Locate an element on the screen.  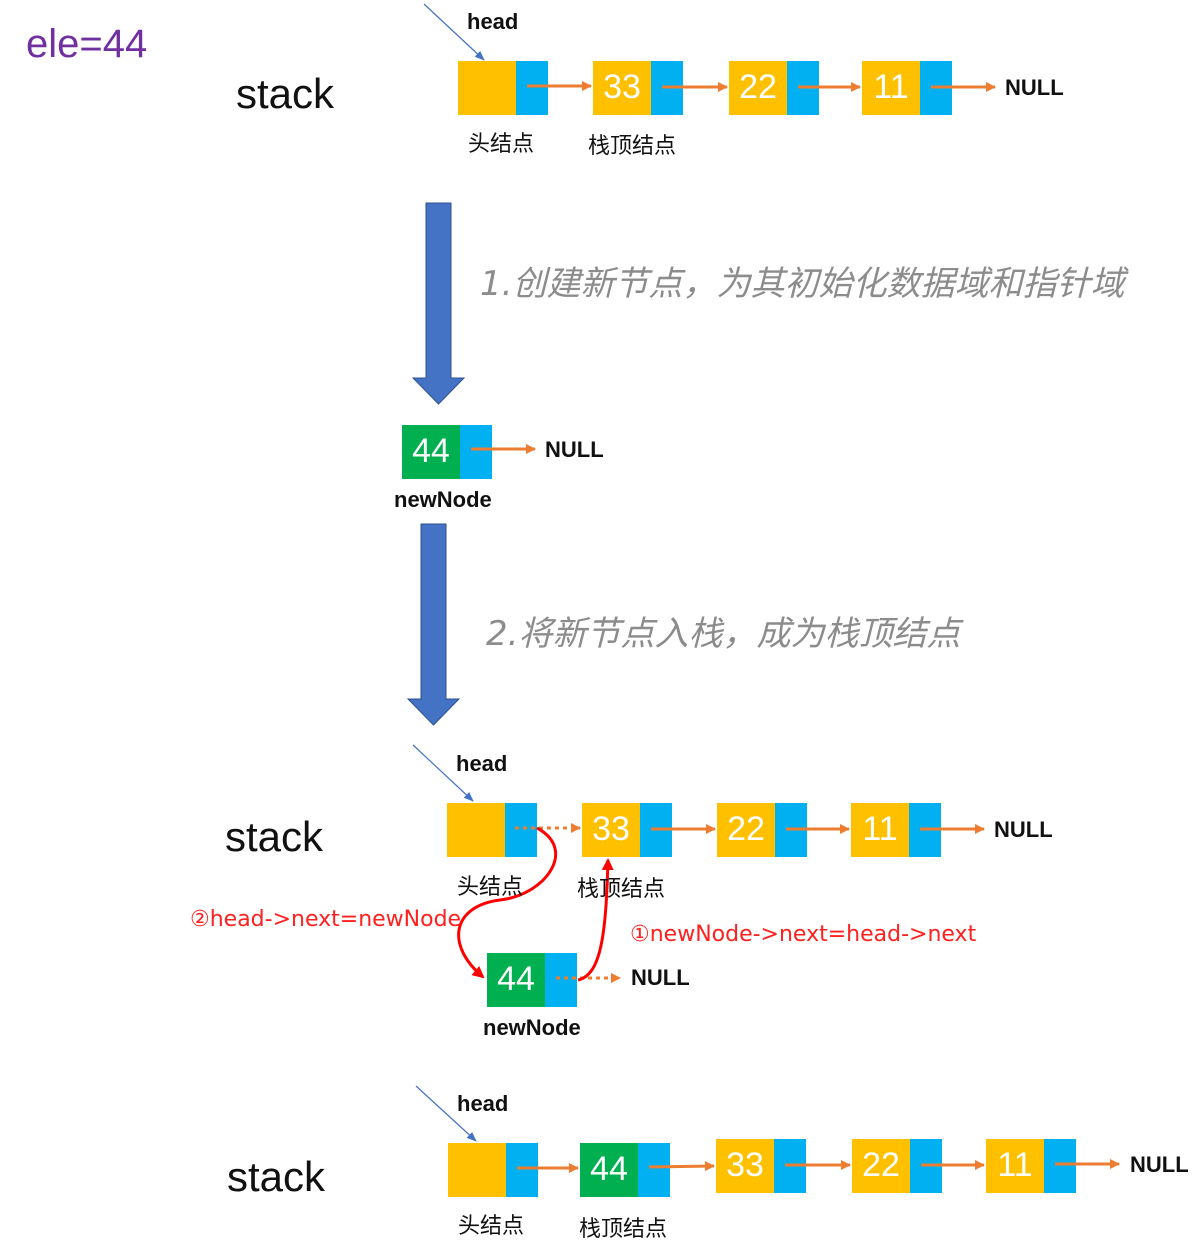
next-pointer-arrow is located at coordinates (681, 1166).